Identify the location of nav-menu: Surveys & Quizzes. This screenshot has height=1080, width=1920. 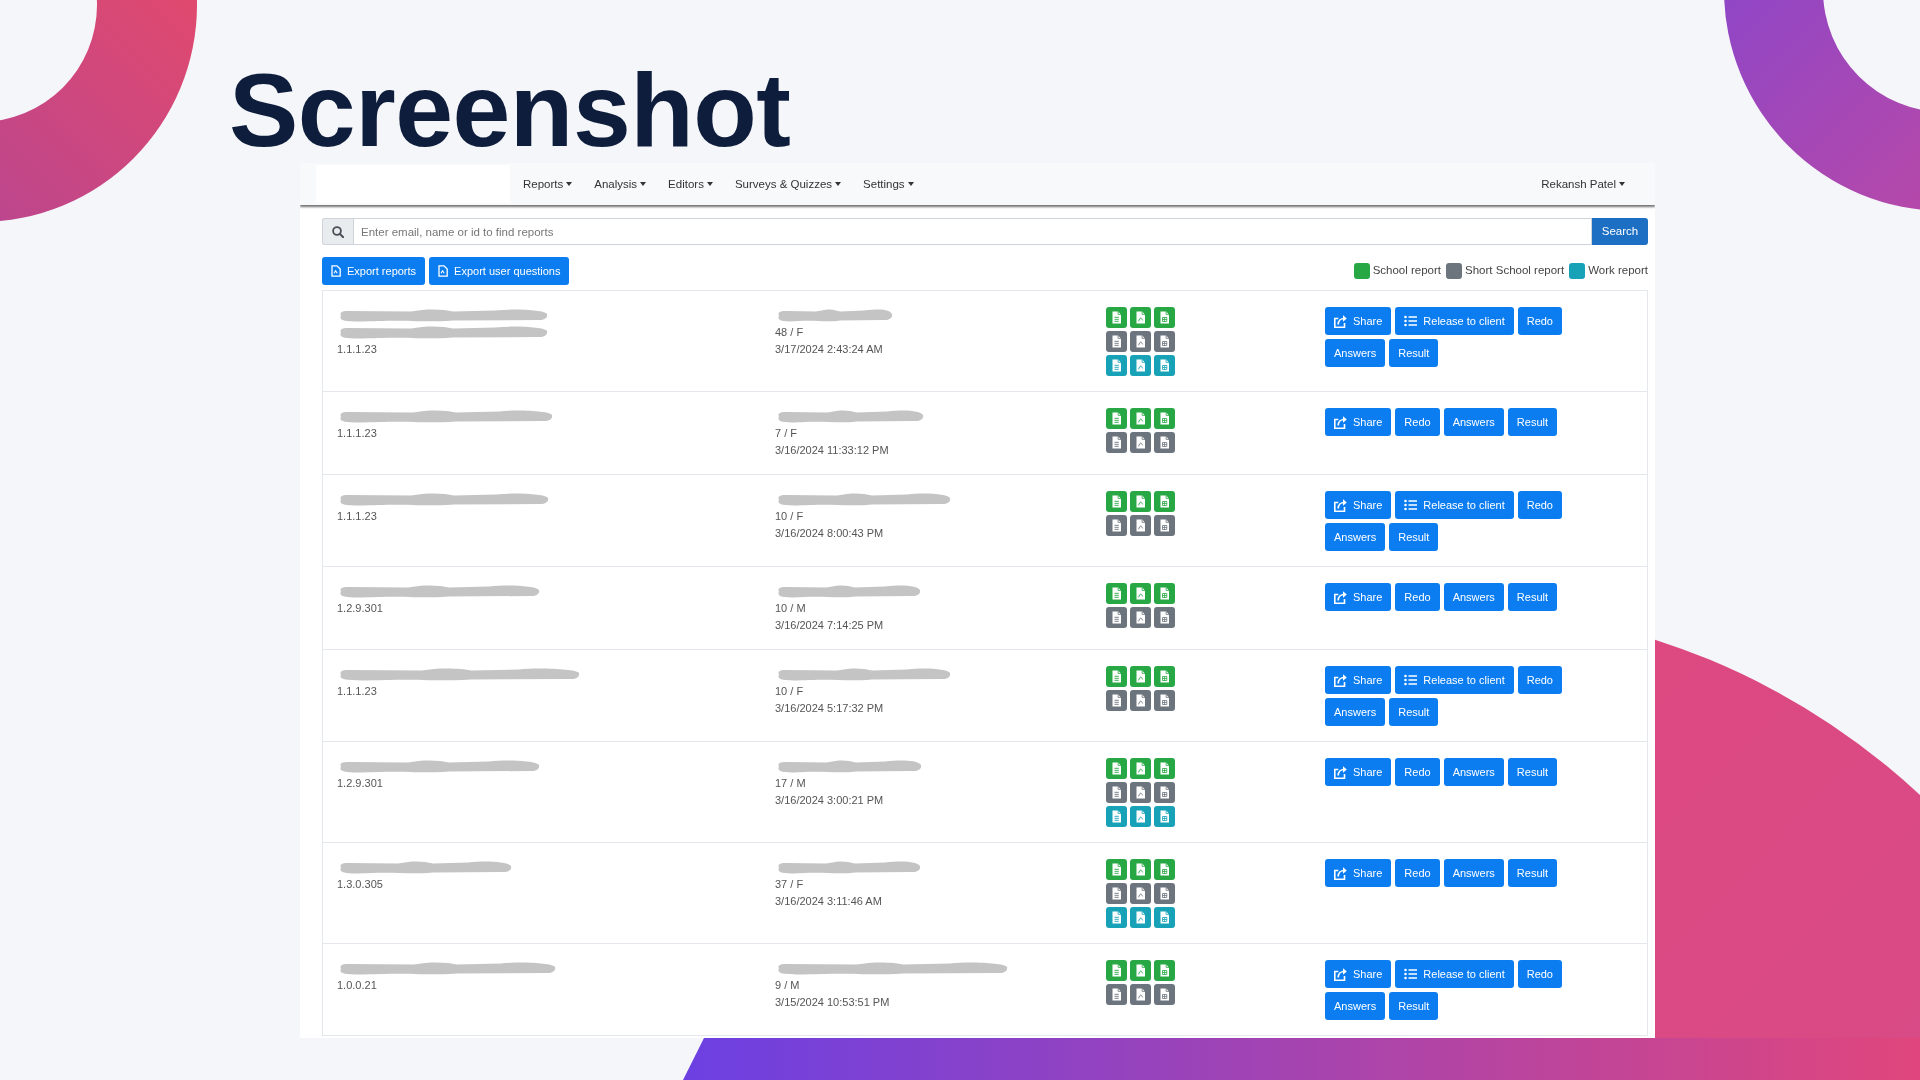
(788, 184).